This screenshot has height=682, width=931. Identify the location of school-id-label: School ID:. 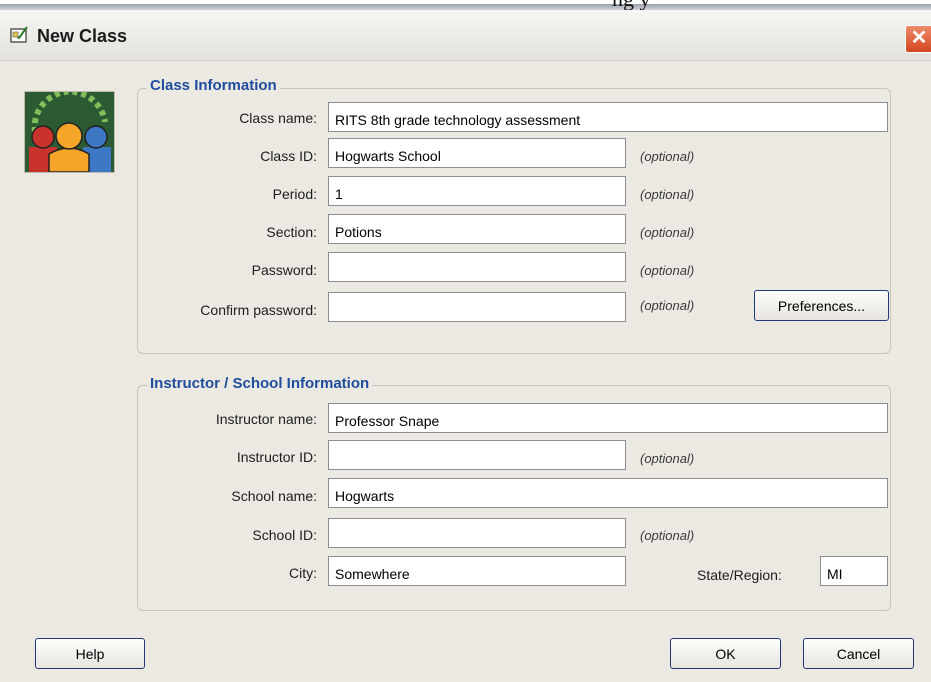
(284, 535).